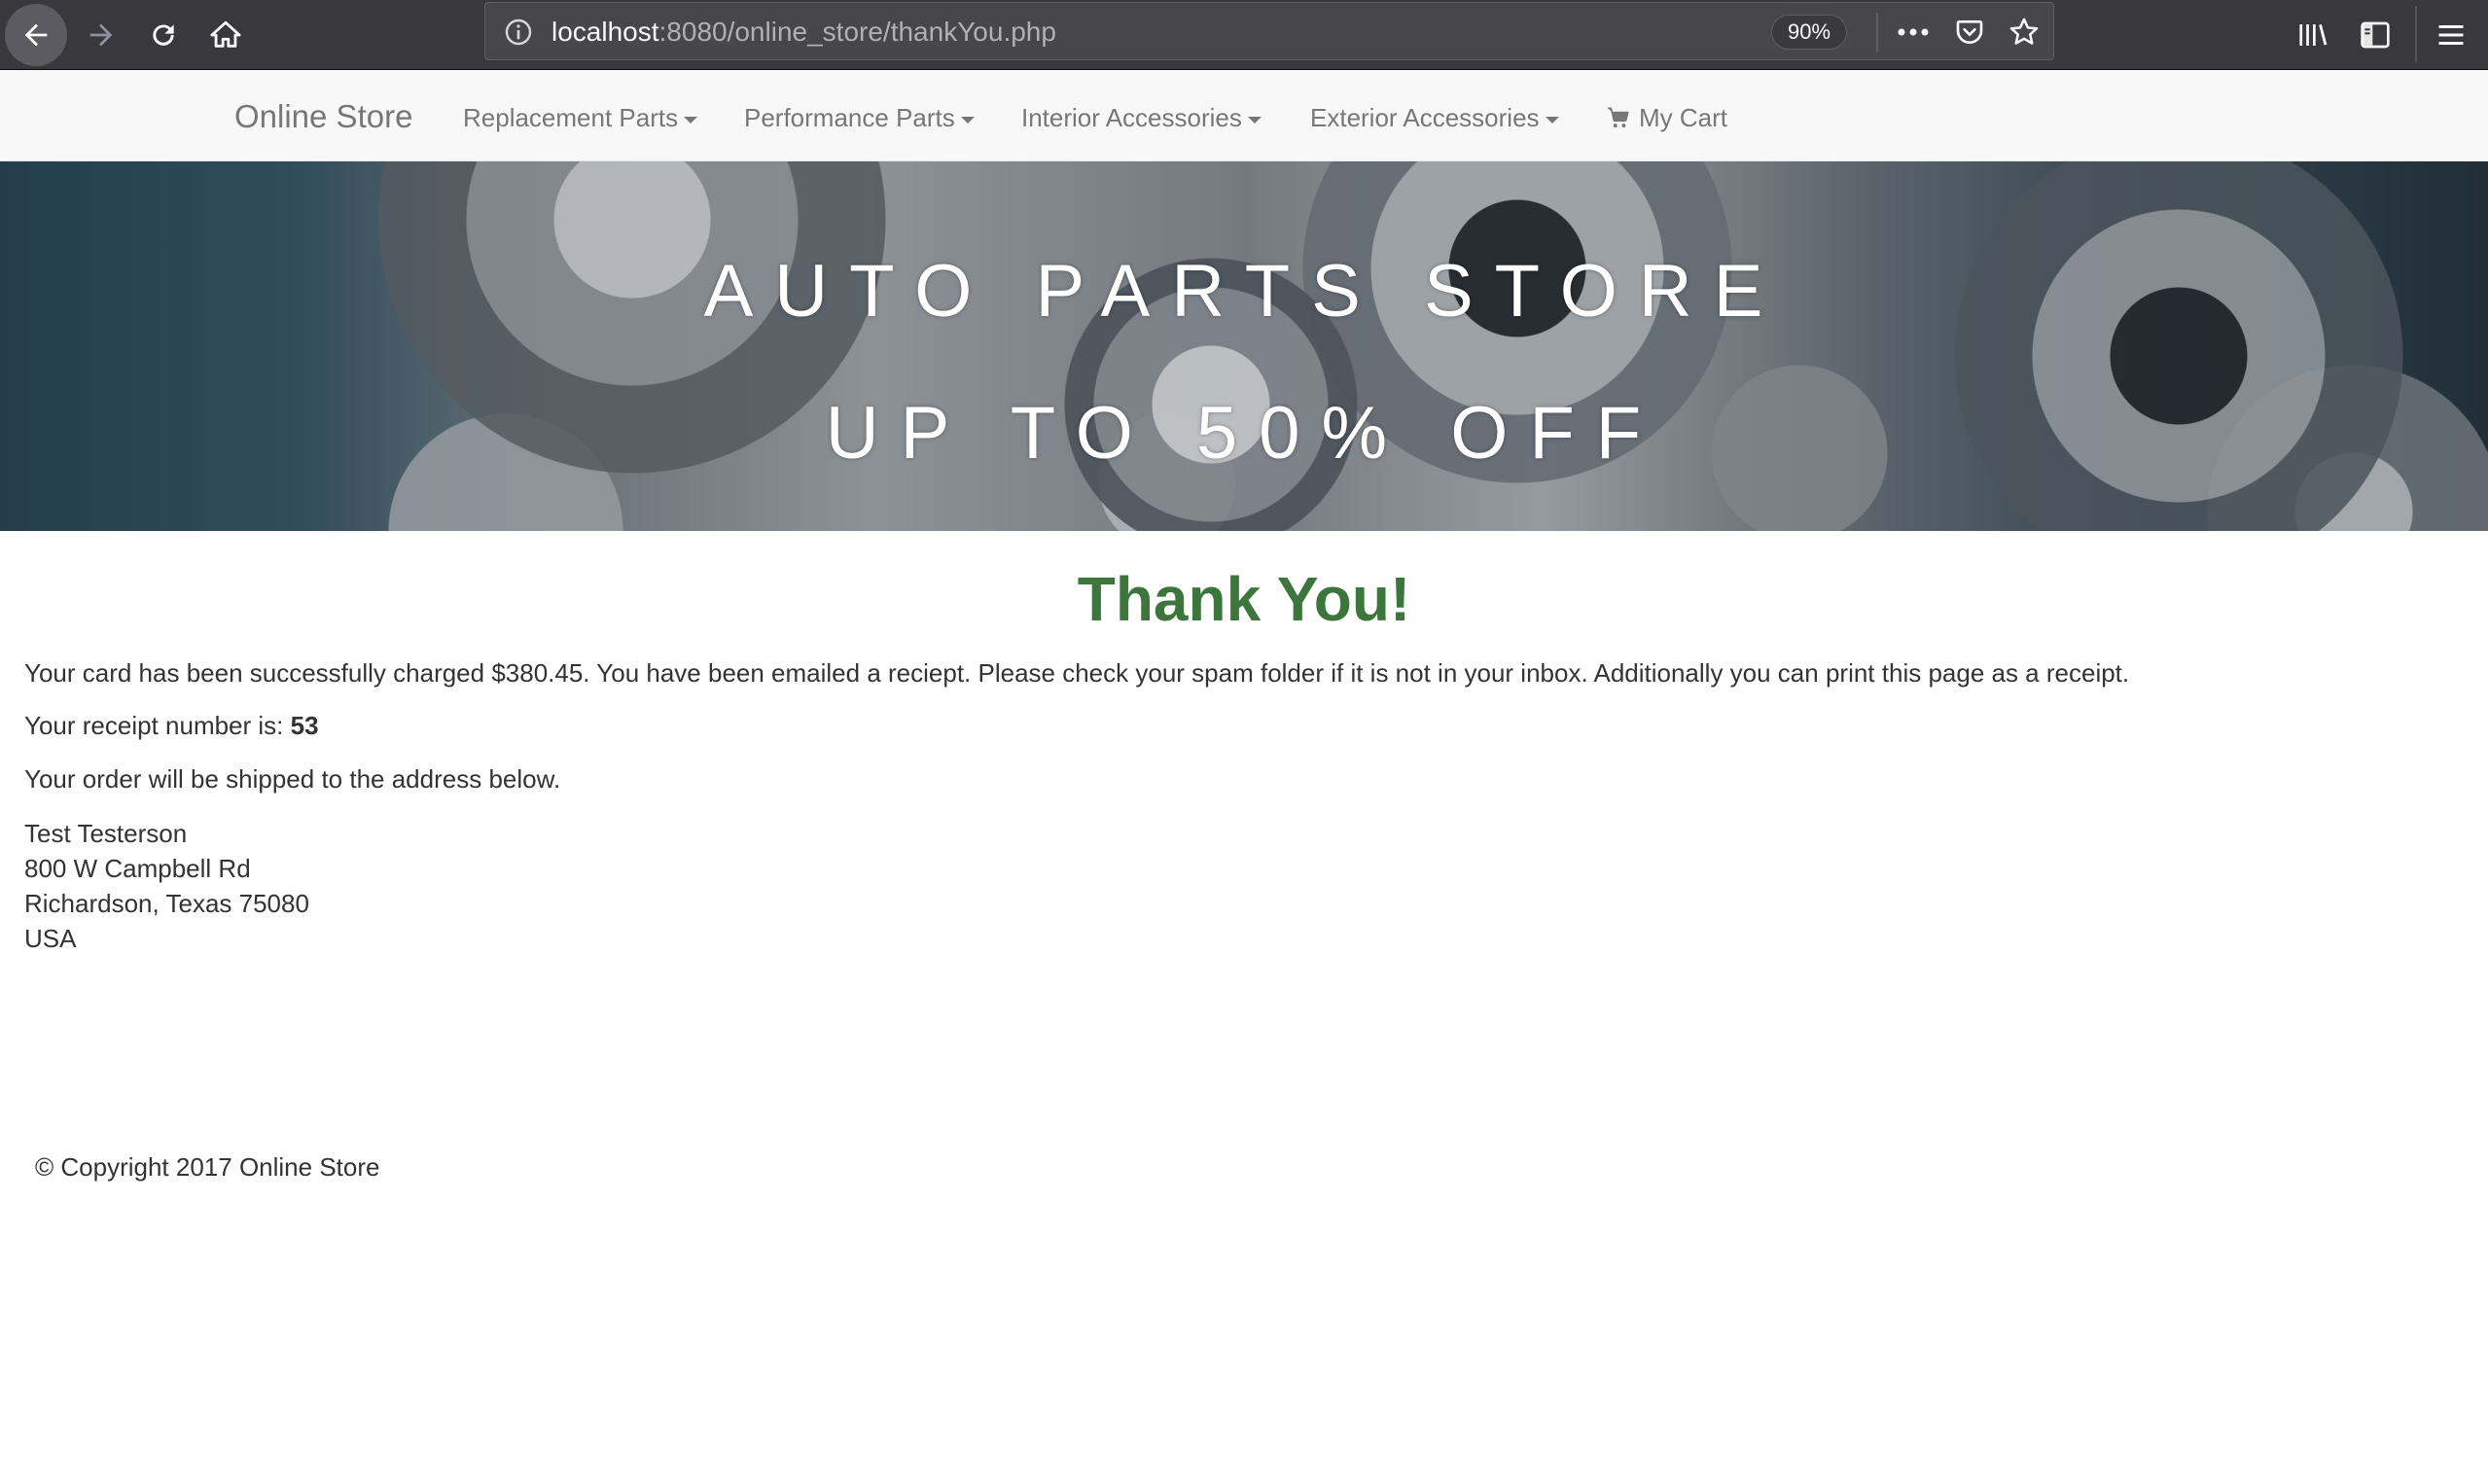  Describe the element at coordinates (2024, 32) in the screenshot. I see `star-icon` at that location.